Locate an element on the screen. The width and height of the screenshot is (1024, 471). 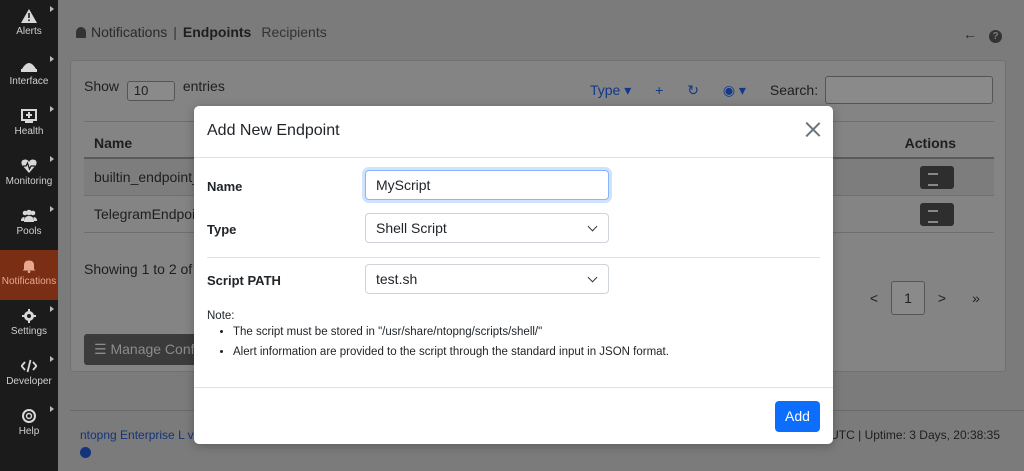
sidebar-item-label: Help is located at coordinates (29, 431).